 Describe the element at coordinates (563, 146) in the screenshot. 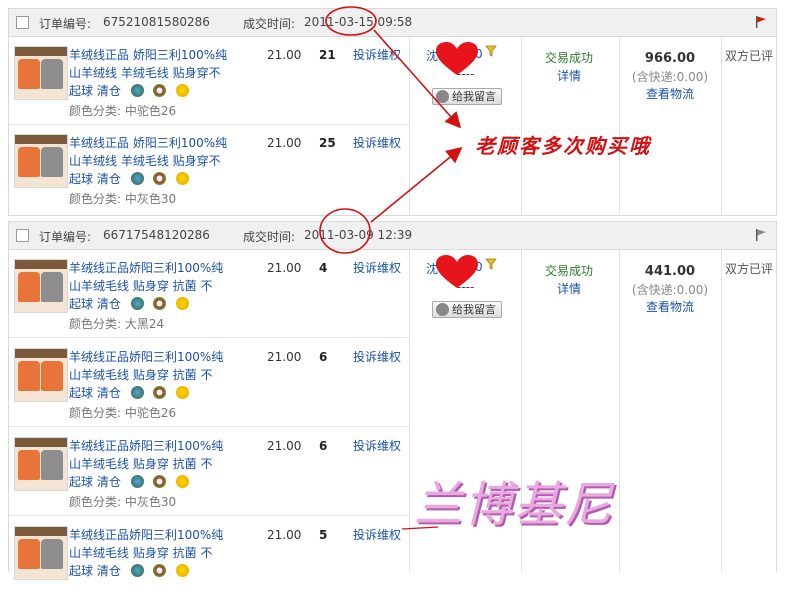

I see `annotation-text: 老顾客多次购买哦` at that location.